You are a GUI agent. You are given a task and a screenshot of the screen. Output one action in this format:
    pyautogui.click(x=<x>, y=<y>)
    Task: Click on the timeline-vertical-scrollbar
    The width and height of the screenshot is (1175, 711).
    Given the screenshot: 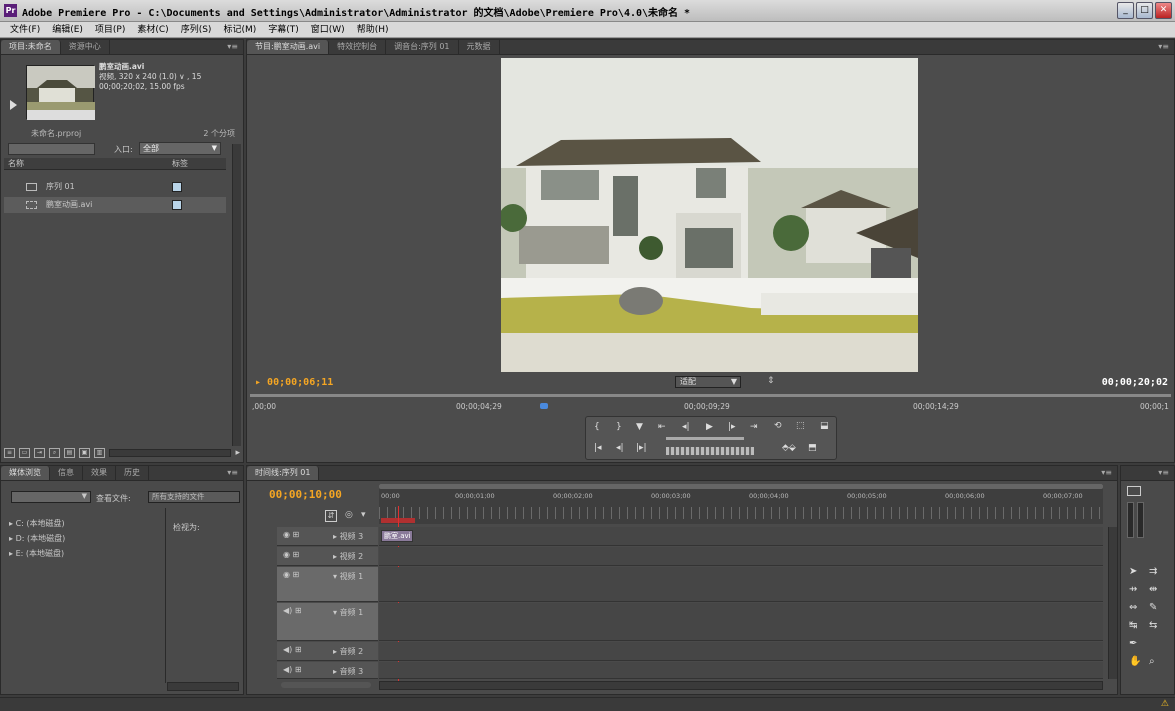 What is the action you would take?
    pyautogui.click(x=1112, y=603)
    